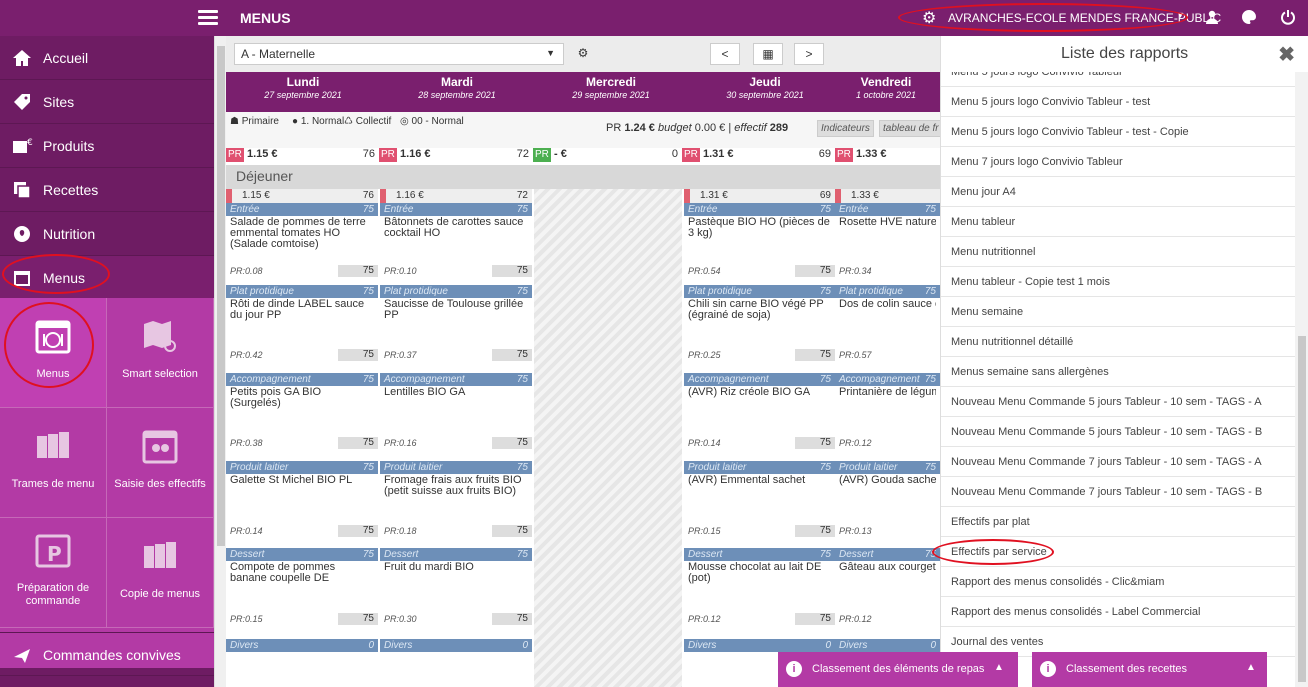 The width and height of the screenshot is (1308, 687). I want to click on dish-pr-line: PR:0.14 75, so click(759, 443).